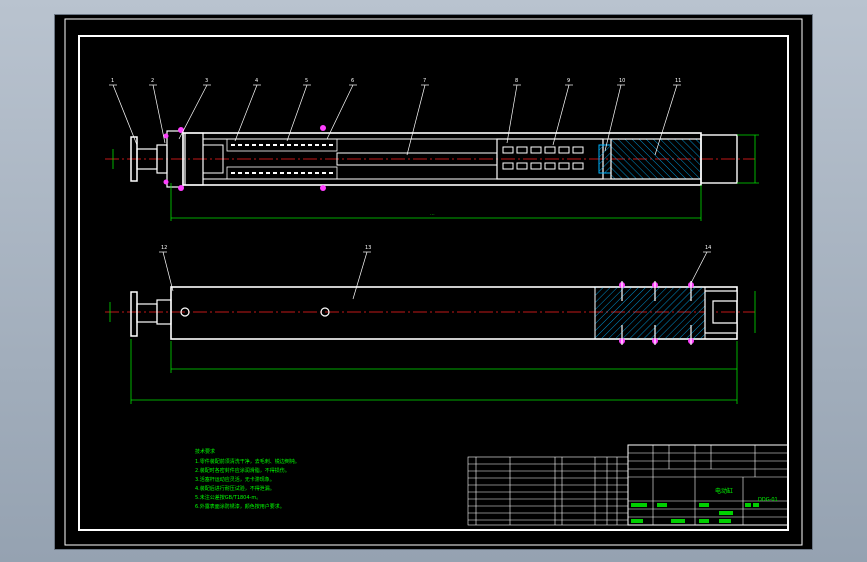 The height and width of the screenshot is (562, 867). Describe the element at coordinates (247, 461) in the screenshot. I see `tech-req-line: 1.零件装配前须清洗干净，去毛刺、锐边倒钝。` at that location.